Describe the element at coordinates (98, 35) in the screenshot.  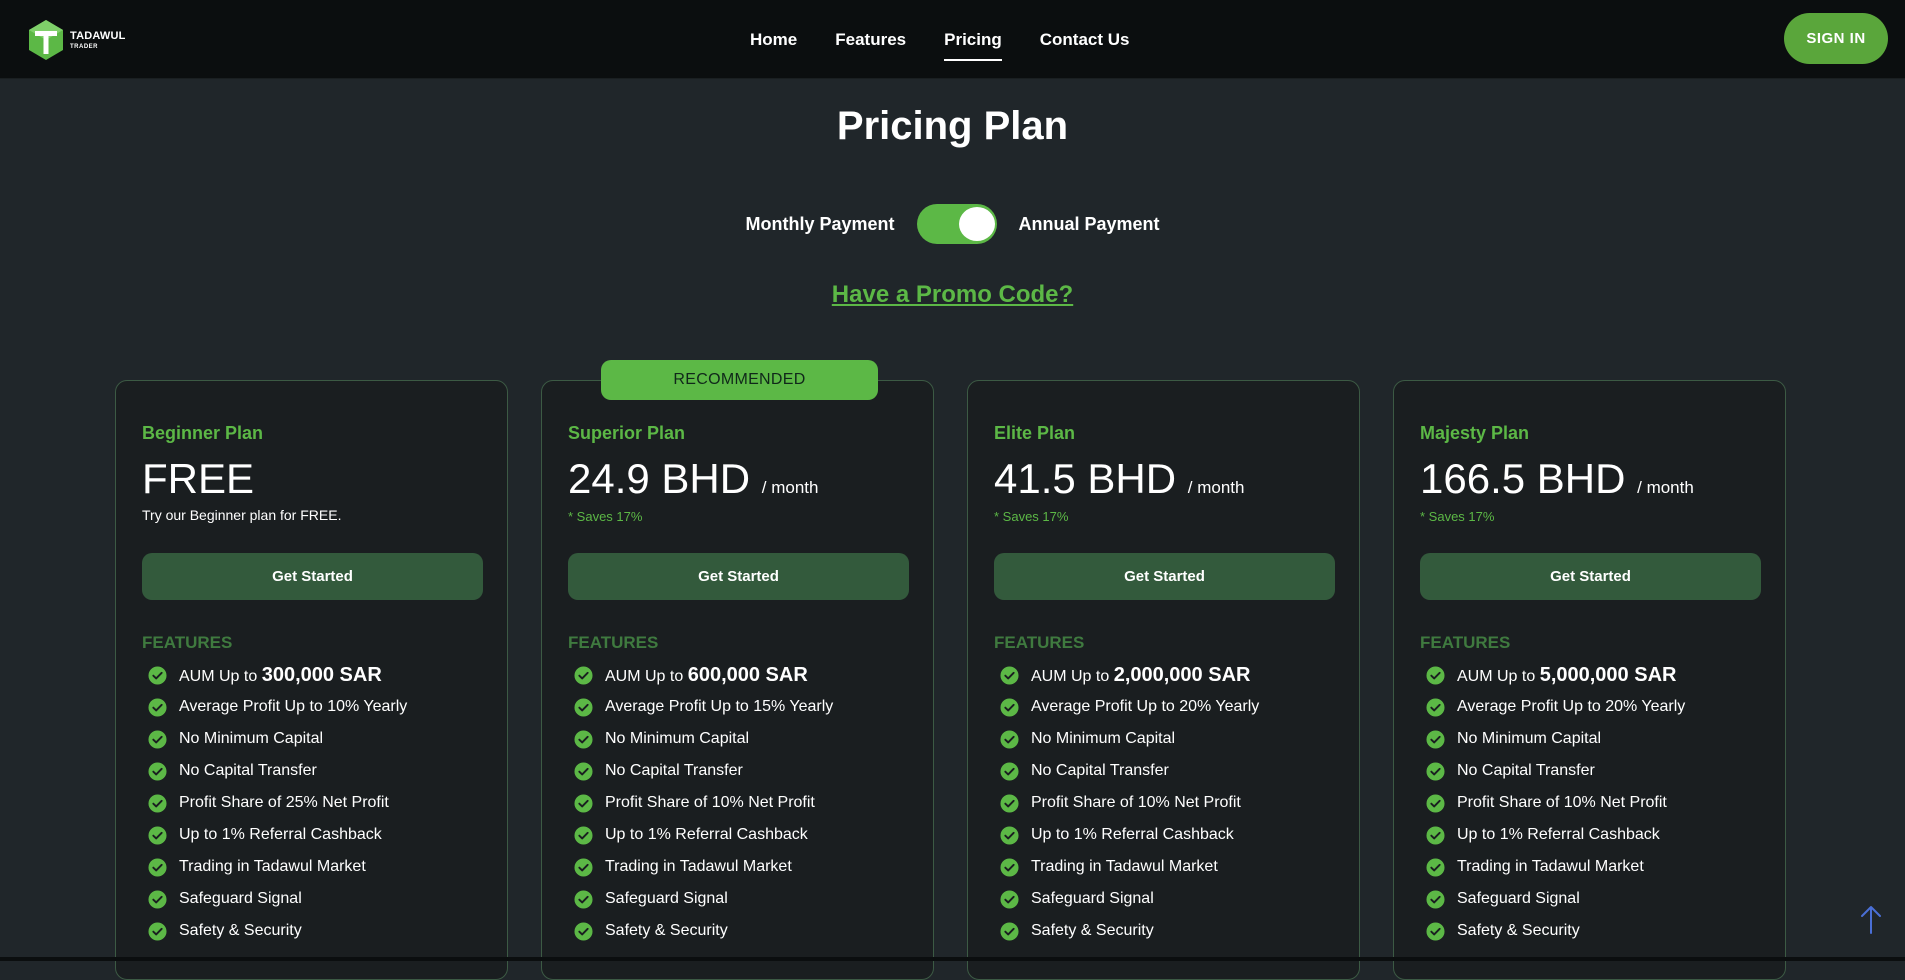
I see `brand-name-line1: TADAWUL` at that location.